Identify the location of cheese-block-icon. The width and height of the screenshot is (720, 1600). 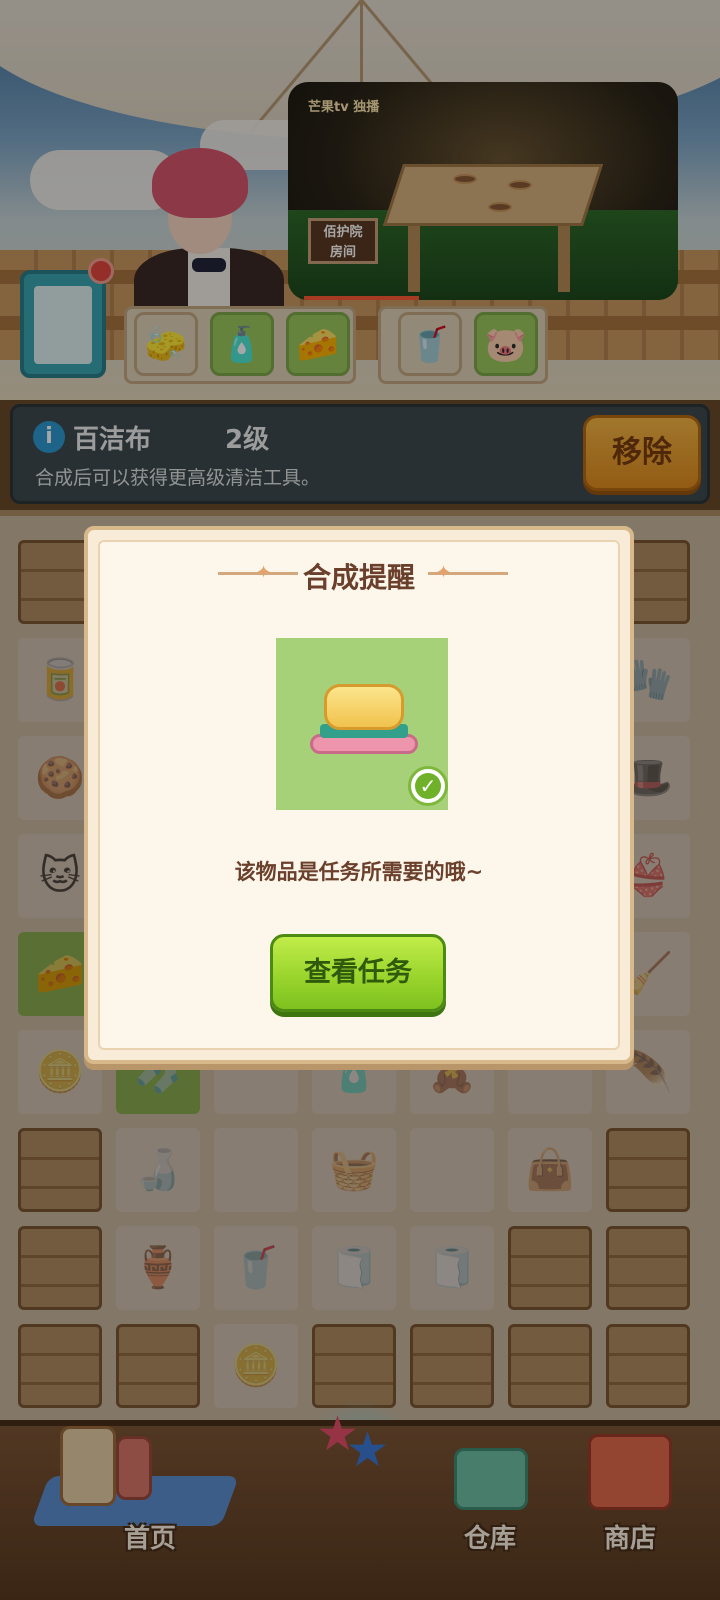
(364, 707).